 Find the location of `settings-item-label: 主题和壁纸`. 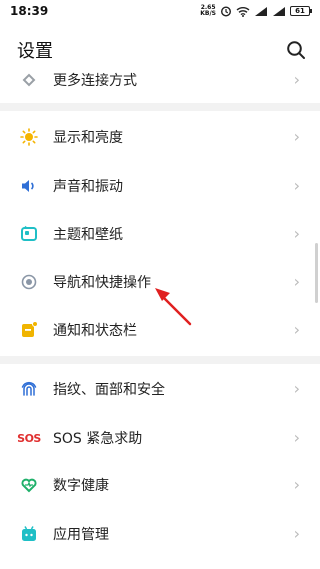

settings-item-label: 主题和壁纸 is located at coordinates (88, 235).